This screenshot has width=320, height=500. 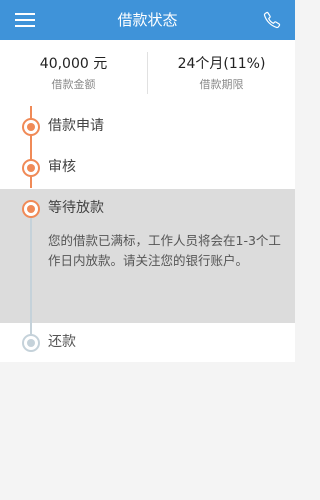 I want to click on page-title: 借款状态, so click(x=147, y=20).